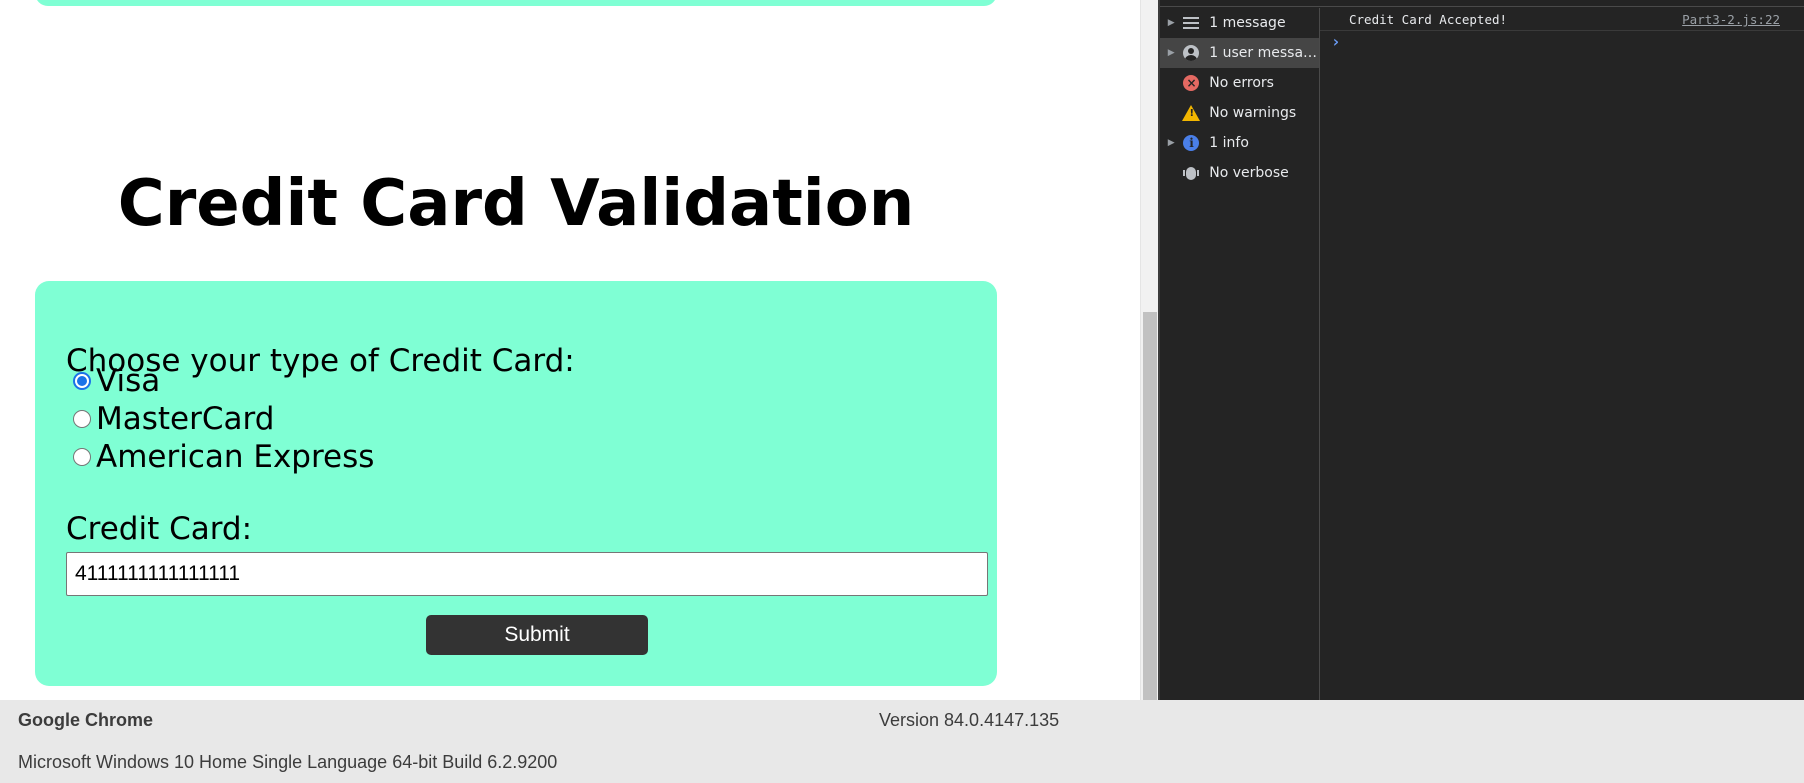 The width and height of the screenshot is (1804, 783). What do you see at coordinates (537, 635) in the screenshot?
I see `submit-button: Submit` at bounding box center [537, 635].